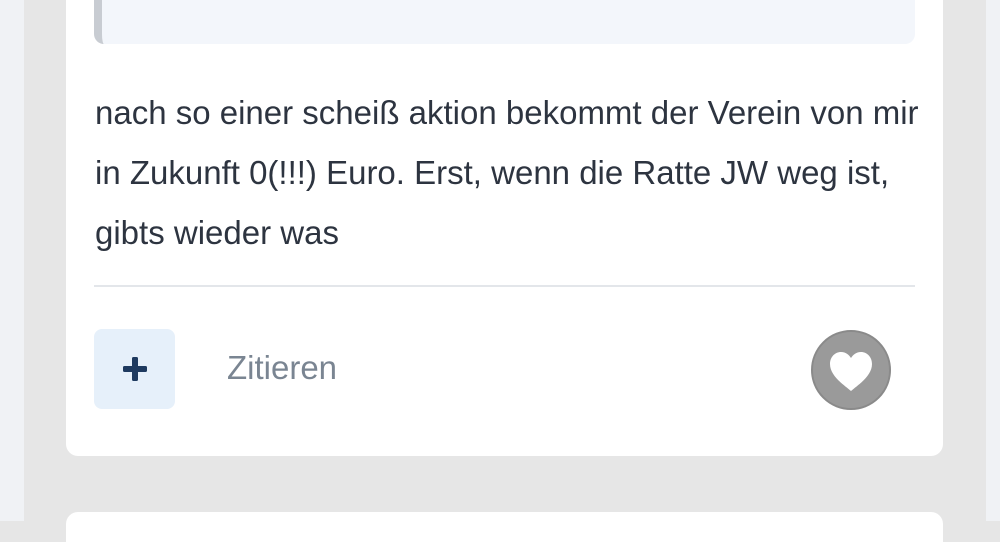  Describe the element at coordinates (504, 22) in the screenshot. I see `quoted-content-block` at that location.